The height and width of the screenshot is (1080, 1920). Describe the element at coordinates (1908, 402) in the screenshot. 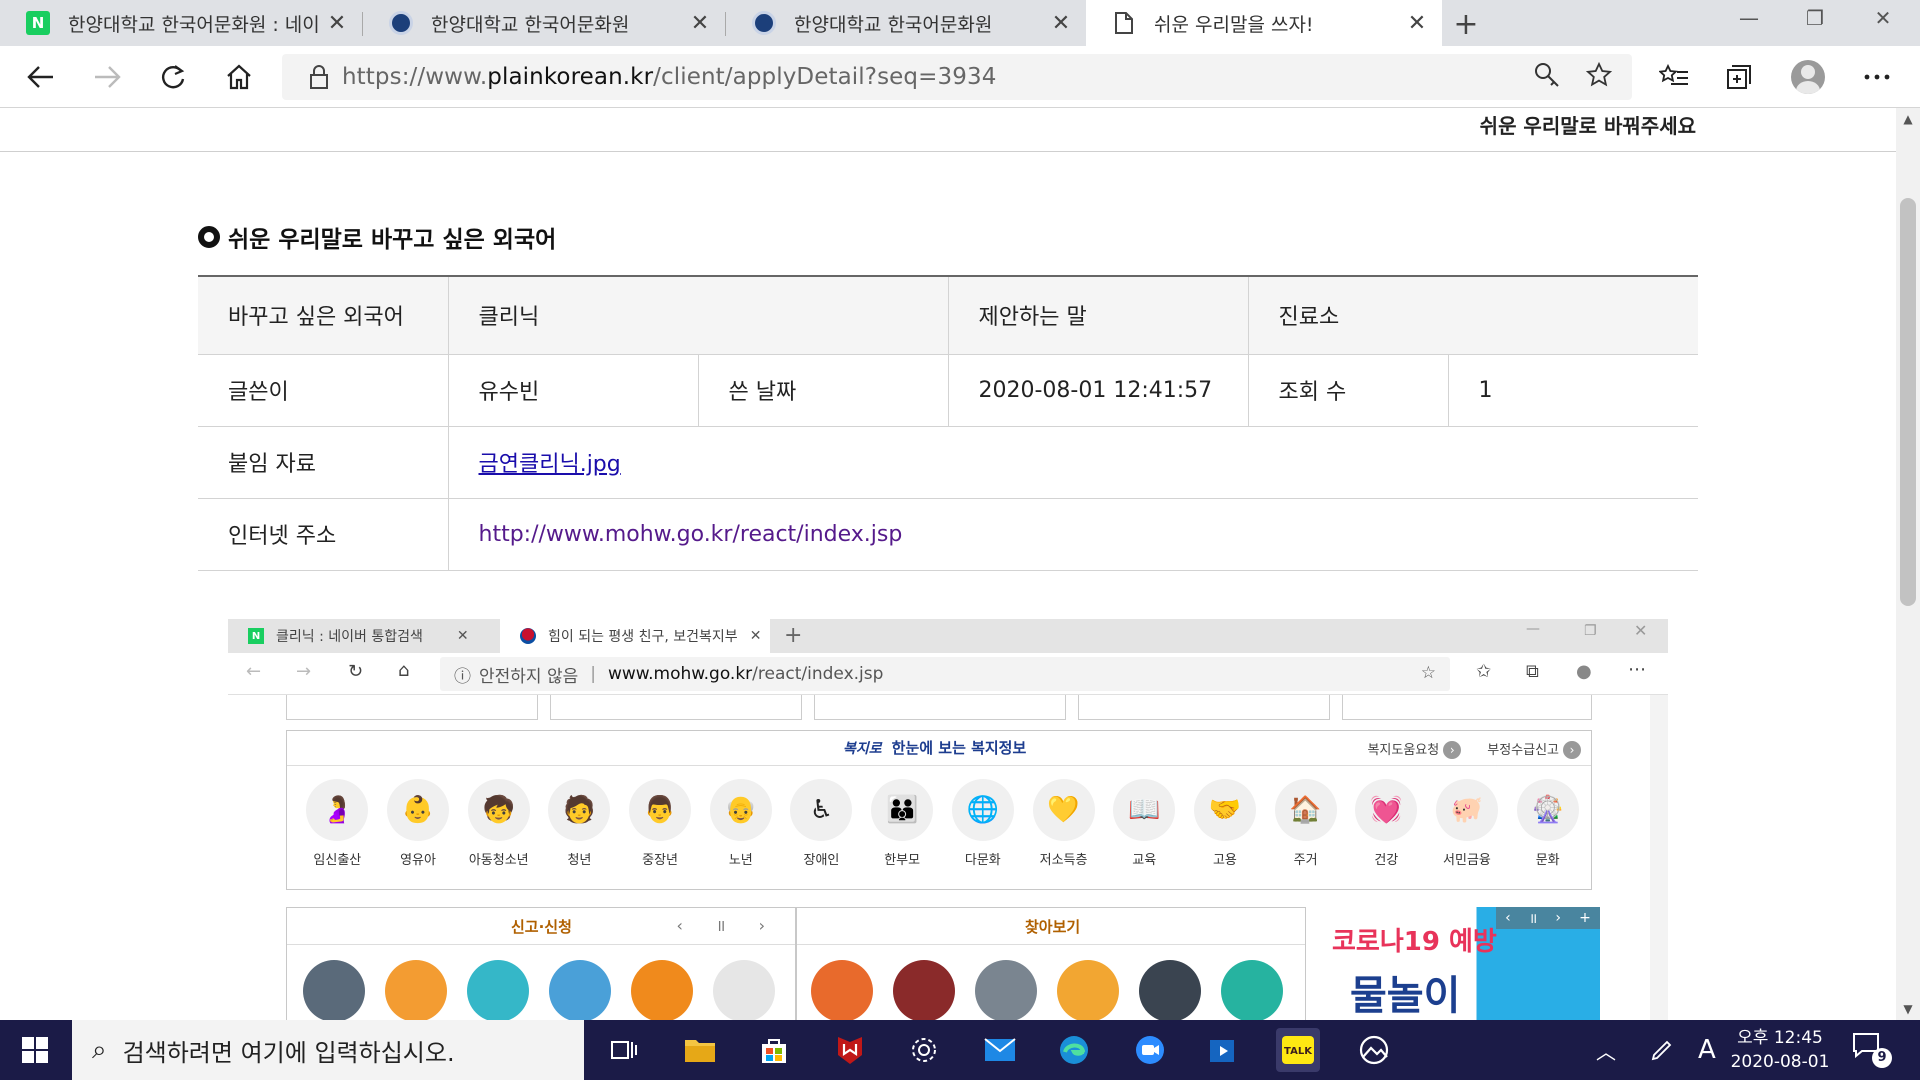

I see `scroll-thumb` at that location.